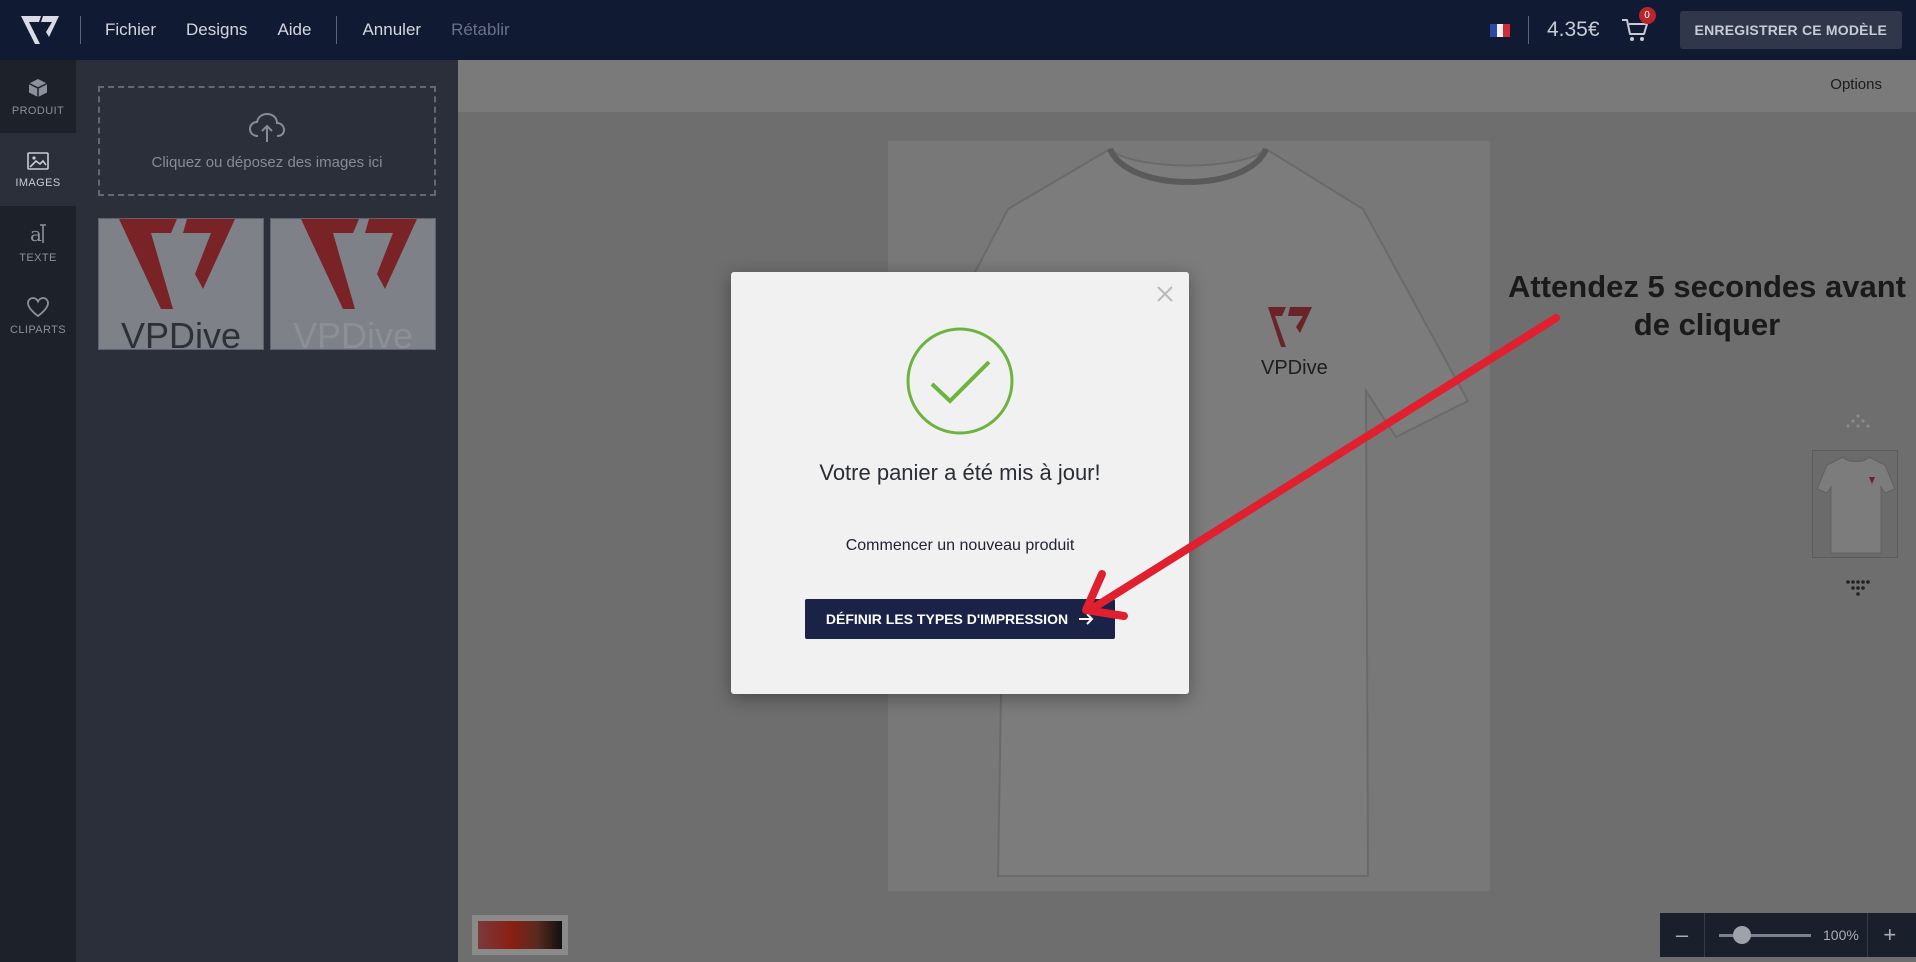  Describe the element at coordinates (1573, 29) in the screenshot. I see `cart-price: 4.35€` at that location.